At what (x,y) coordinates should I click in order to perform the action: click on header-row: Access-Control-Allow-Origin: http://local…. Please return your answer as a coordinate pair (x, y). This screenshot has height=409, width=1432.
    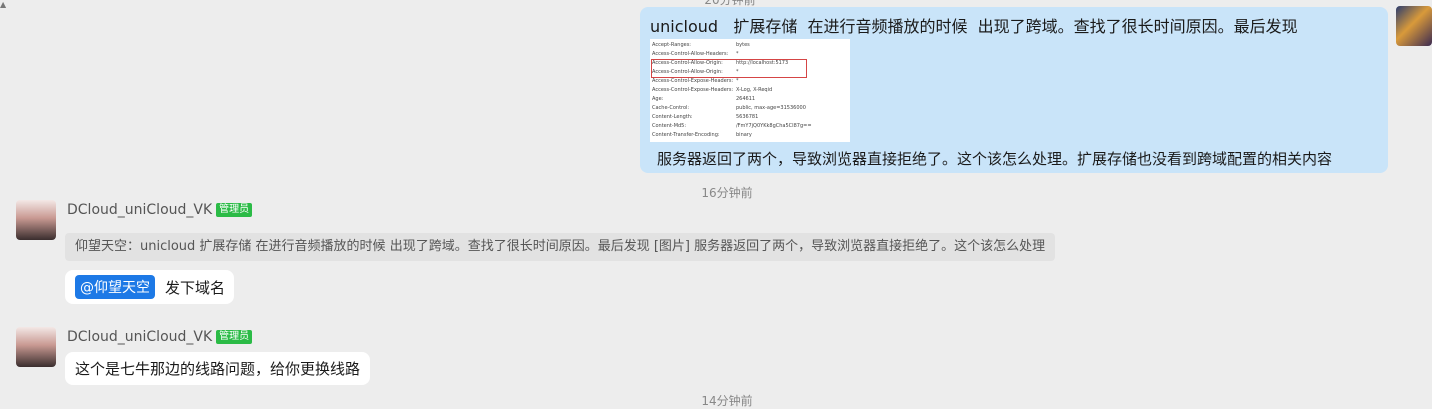
    Looking at the image, I should click on (720, 63).